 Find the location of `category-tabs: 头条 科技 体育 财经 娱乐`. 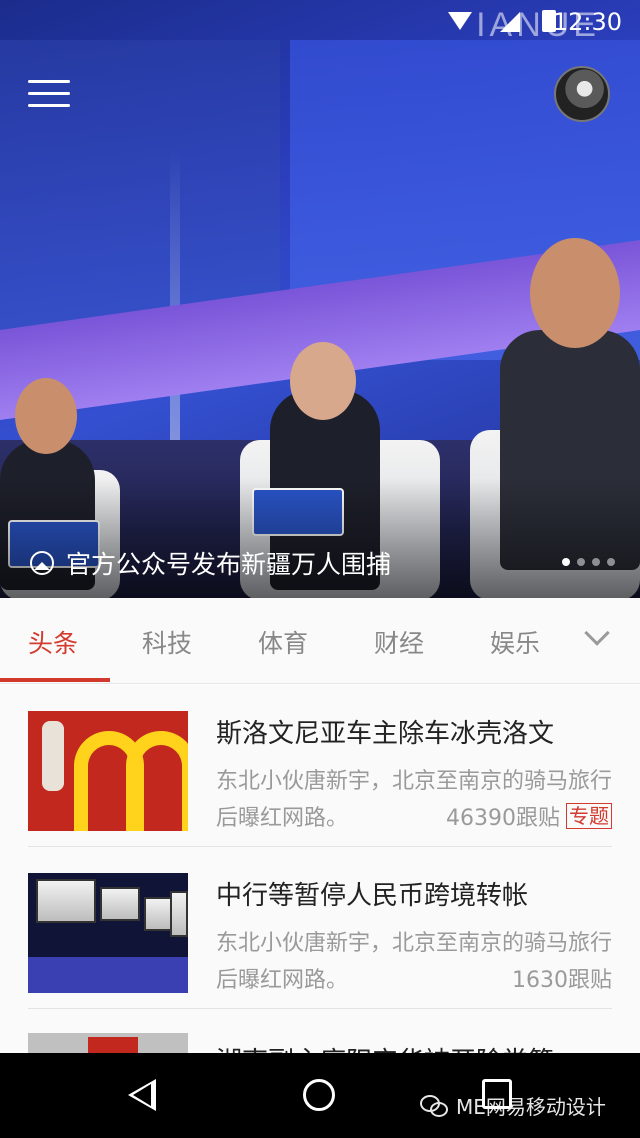

category-tabs: 头条 科技 体育 财经 娱乐 is located at coordinates (320, 641).